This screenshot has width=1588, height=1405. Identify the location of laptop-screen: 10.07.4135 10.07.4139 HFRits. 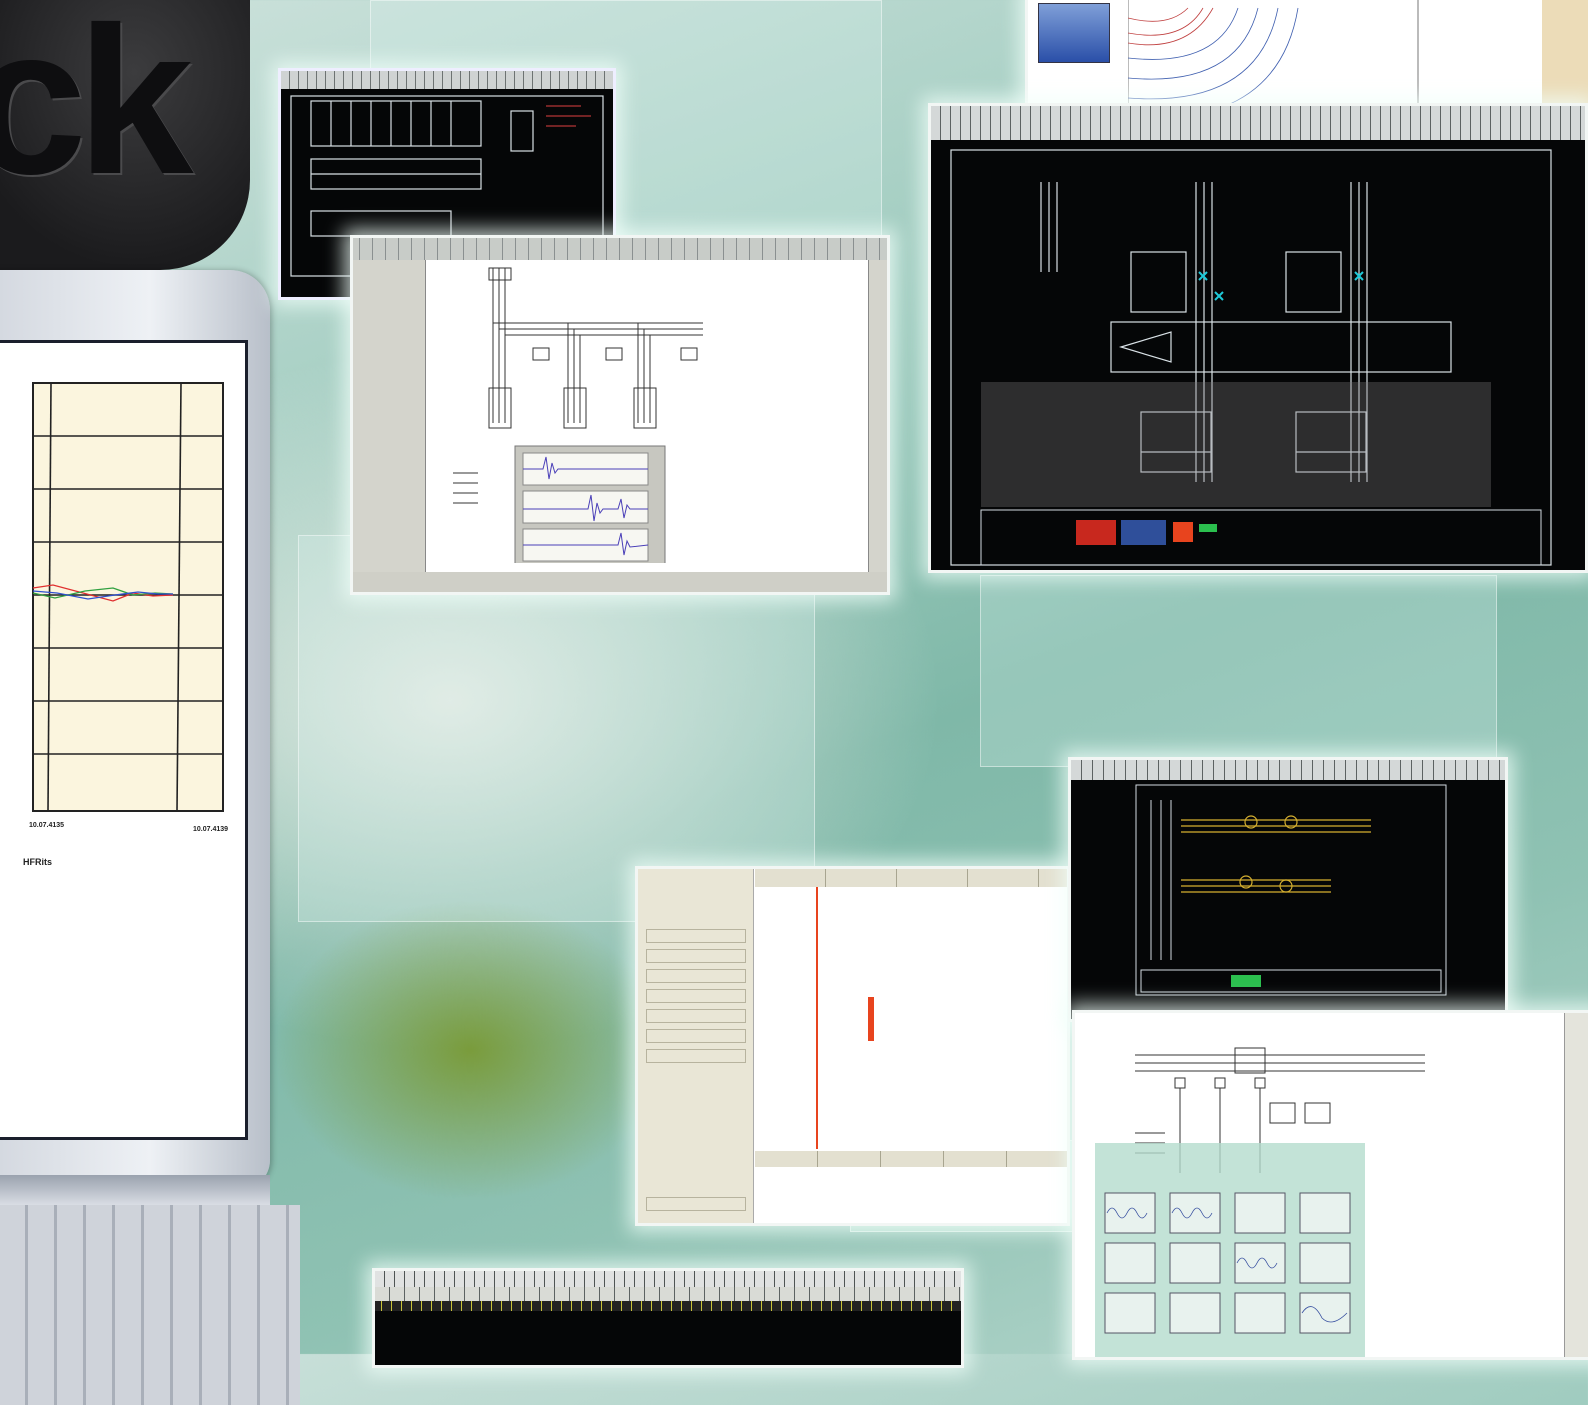
(124, 740).